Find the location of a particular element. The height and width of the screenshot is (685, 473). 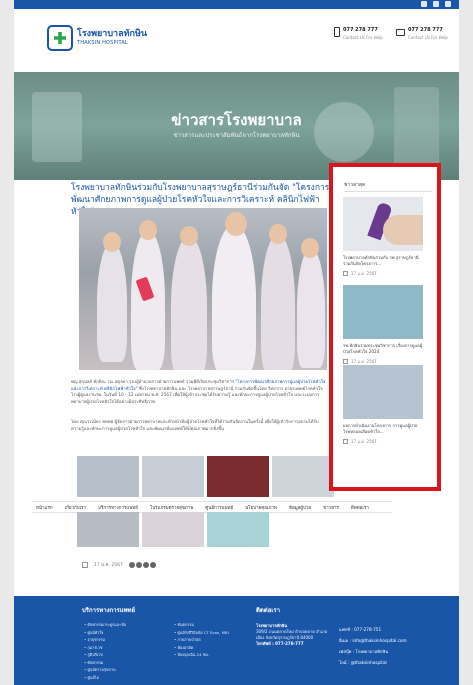

footer-link: สูตินรีเวช is located at coordinates (105, 655).